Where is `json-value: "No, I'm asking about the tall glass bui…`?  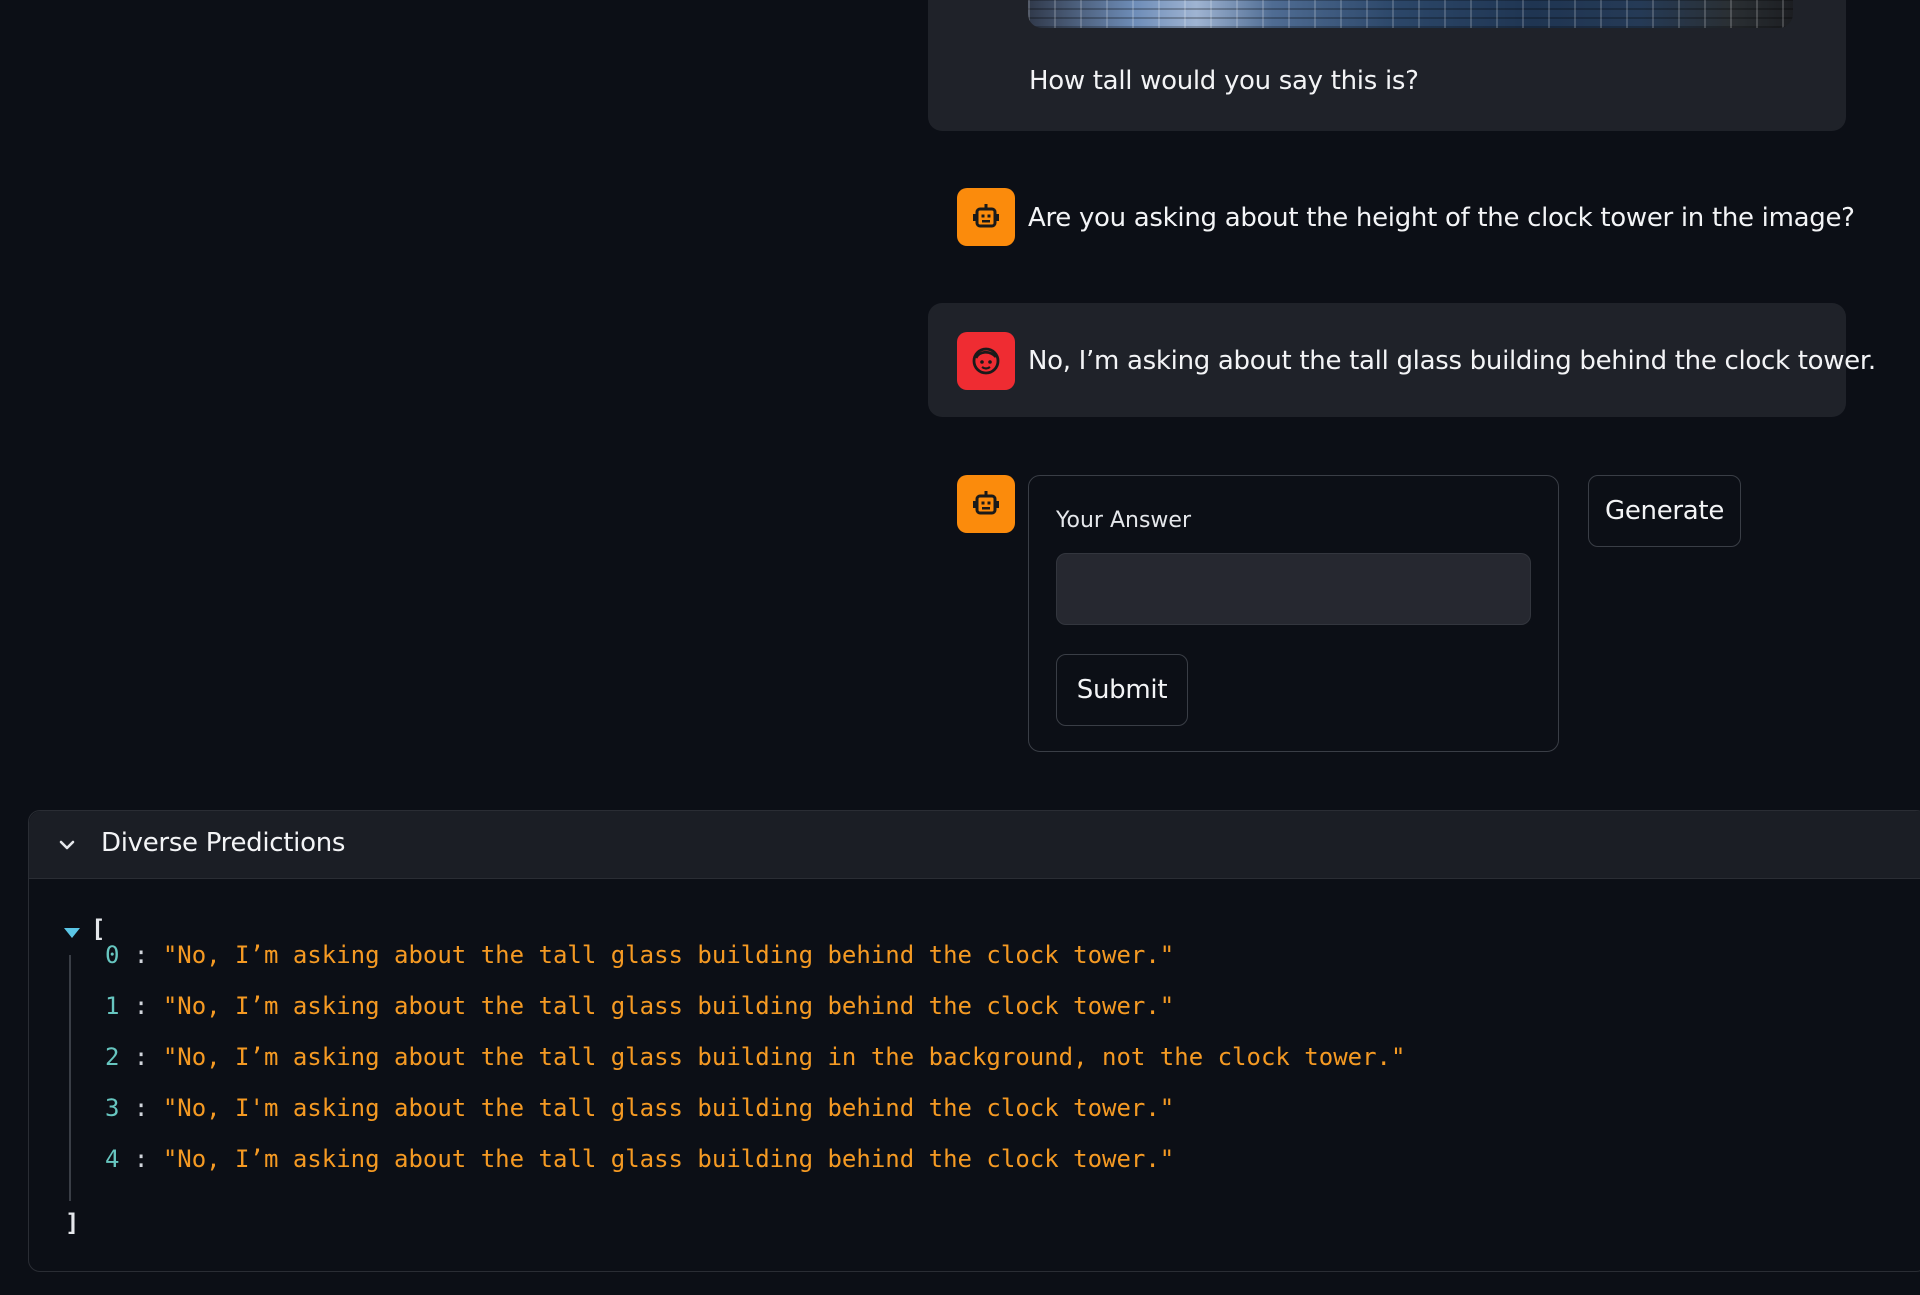
json-value: "No, I'm asking about the tall glass bui… is located at coordinates (668, 1108).